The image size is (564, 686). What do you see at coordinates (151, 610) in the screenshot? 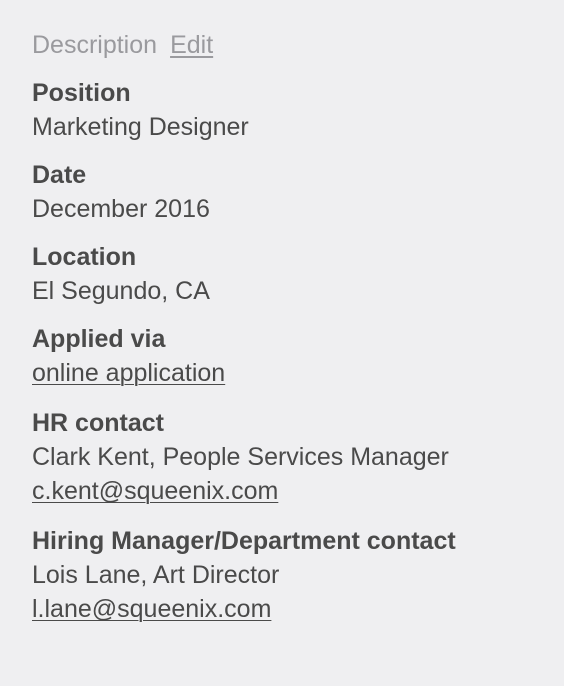
I see `hiring-contact-email-link: l.lane@squeenix.com` at bounding box center [151, 610].